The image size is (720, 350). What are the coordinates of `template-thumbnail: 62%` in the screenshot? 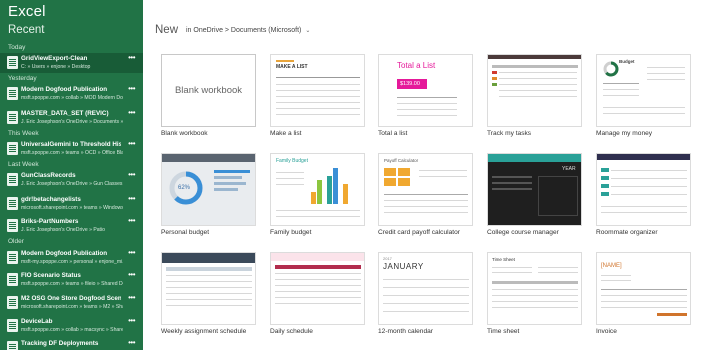 It's located at (208, 189).